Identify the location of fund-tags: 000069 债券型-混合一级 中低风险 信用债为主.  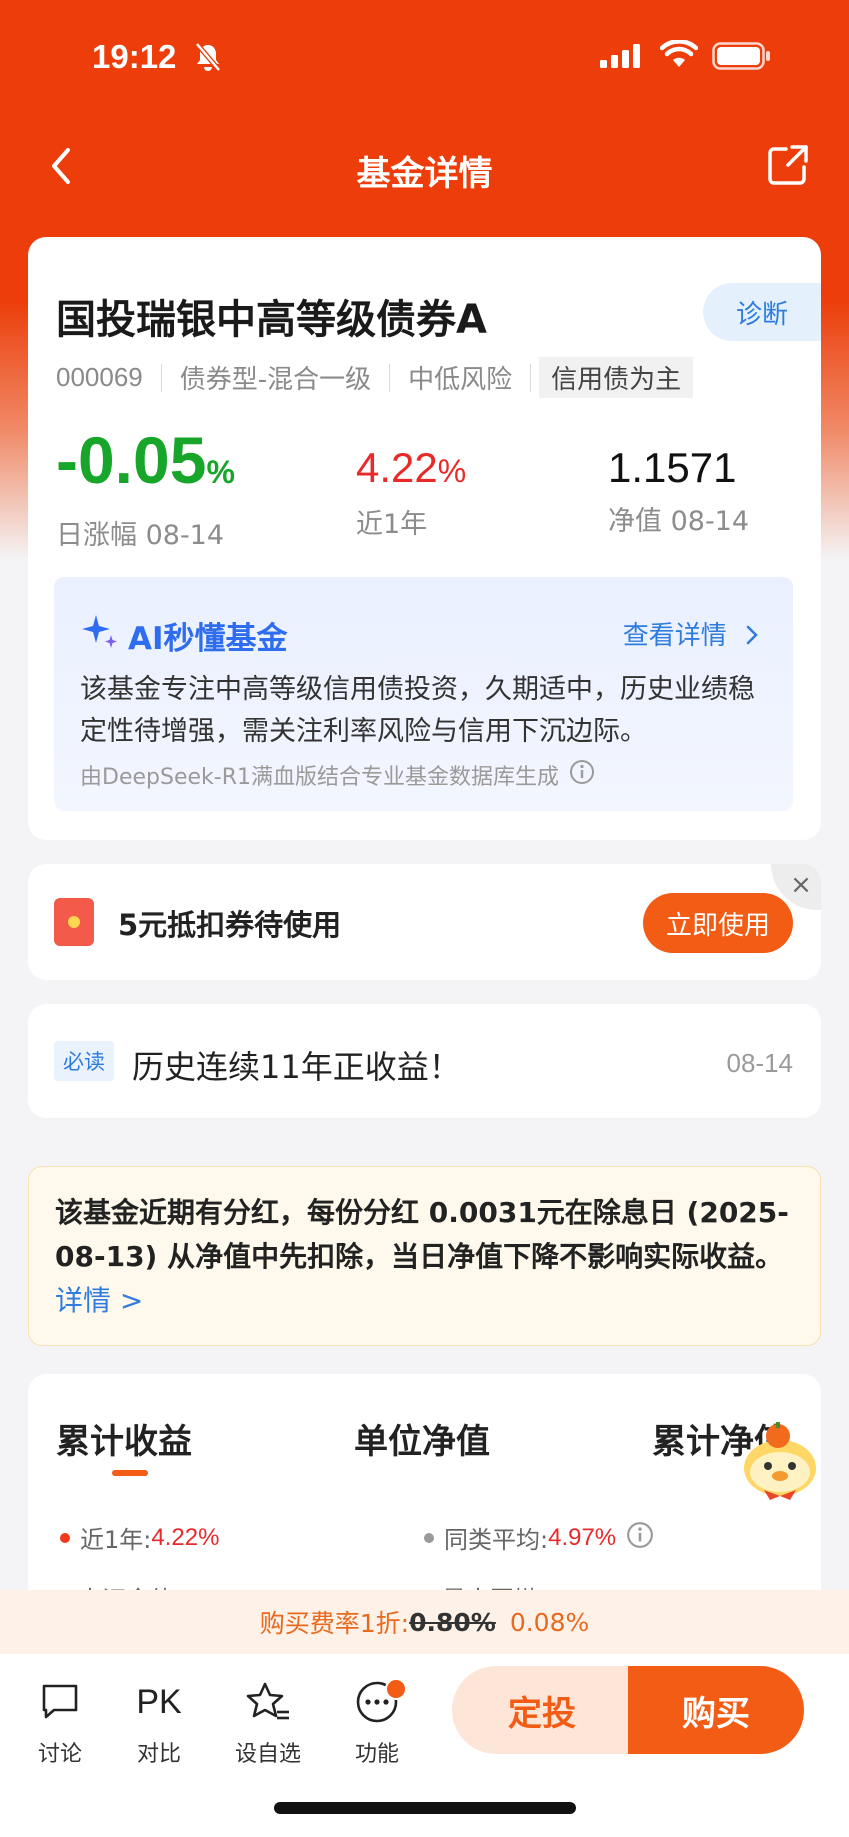
(375, 377).